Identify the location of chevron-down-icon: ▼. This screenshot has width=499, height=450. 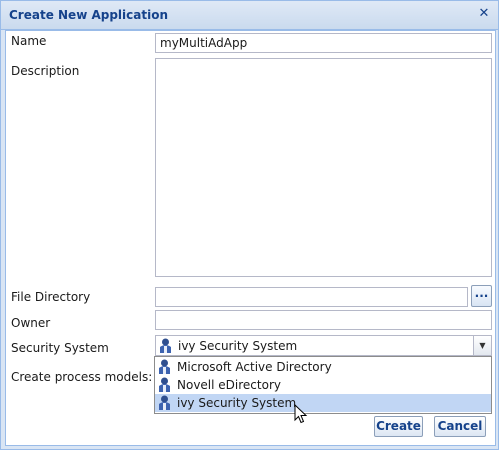
(482, 345).